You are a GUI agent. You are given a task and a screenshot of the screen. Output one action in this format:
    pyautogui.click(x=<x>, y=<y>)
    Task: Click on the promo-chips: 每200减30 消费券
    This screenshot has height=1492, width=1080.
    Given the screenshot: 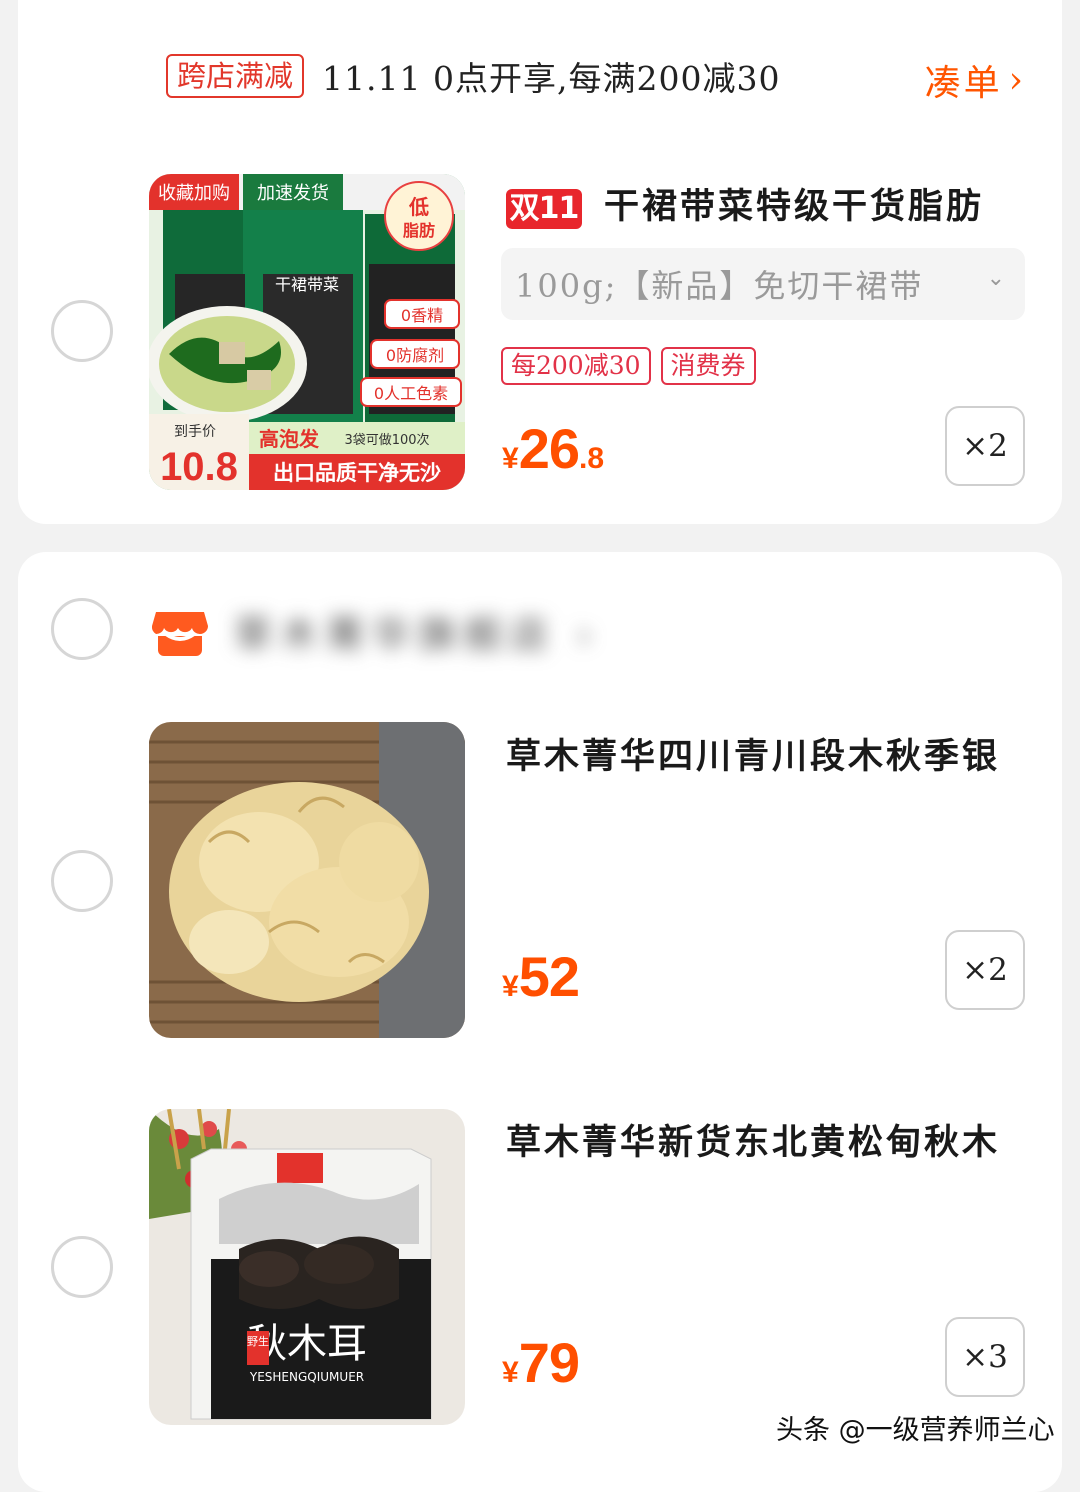 What is the action you would take?
    pyautogui.click(x=628, y=366)
    